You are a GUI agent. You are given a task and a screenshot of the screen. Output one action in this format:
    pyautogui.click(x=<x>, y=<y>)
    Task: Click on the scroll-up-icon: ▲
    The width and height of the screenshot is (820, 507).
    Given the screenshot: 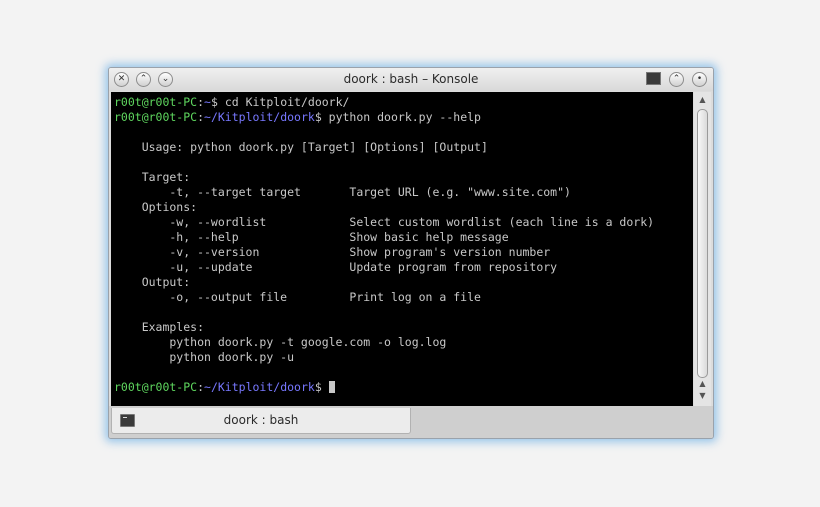 What is the action you would take?
    pyautogui.click(x=702, y=100)
    